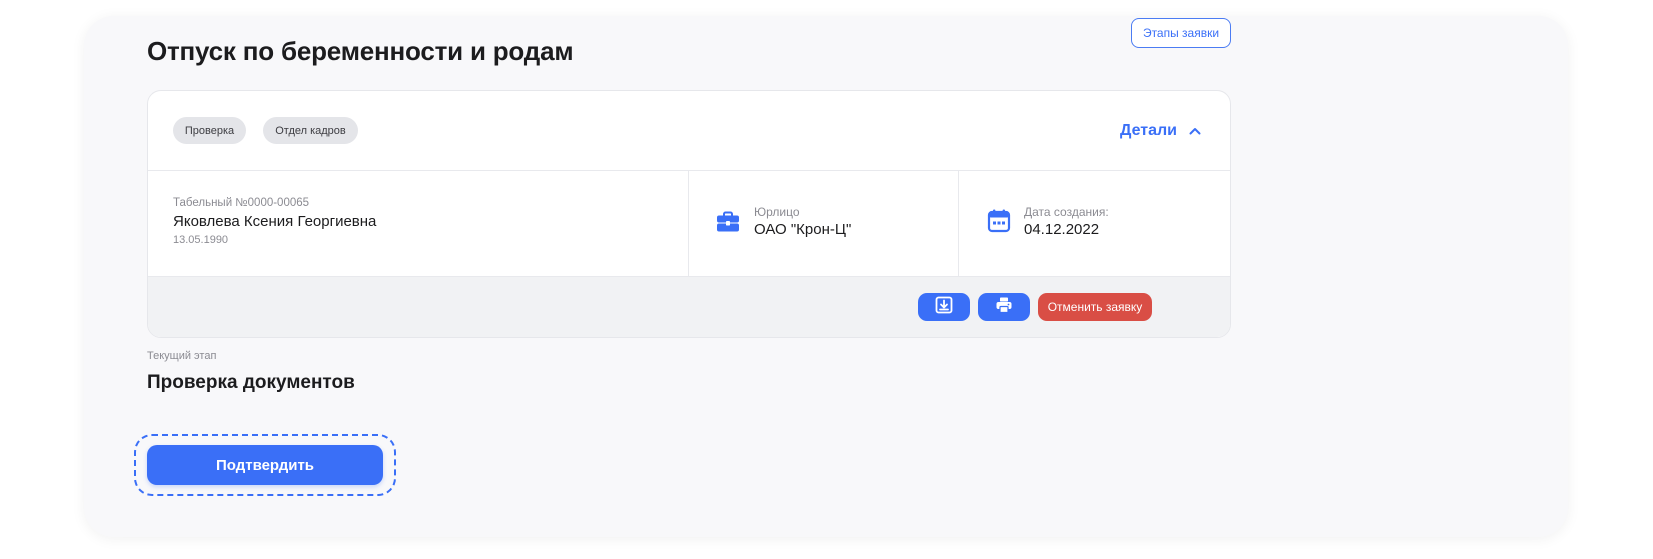 This screenshot has width=1653, height=559. What do you see at coordinates (209, 130) in the screenshot?
I see `status-tag: Проверка` at bounding box center [209, 130].